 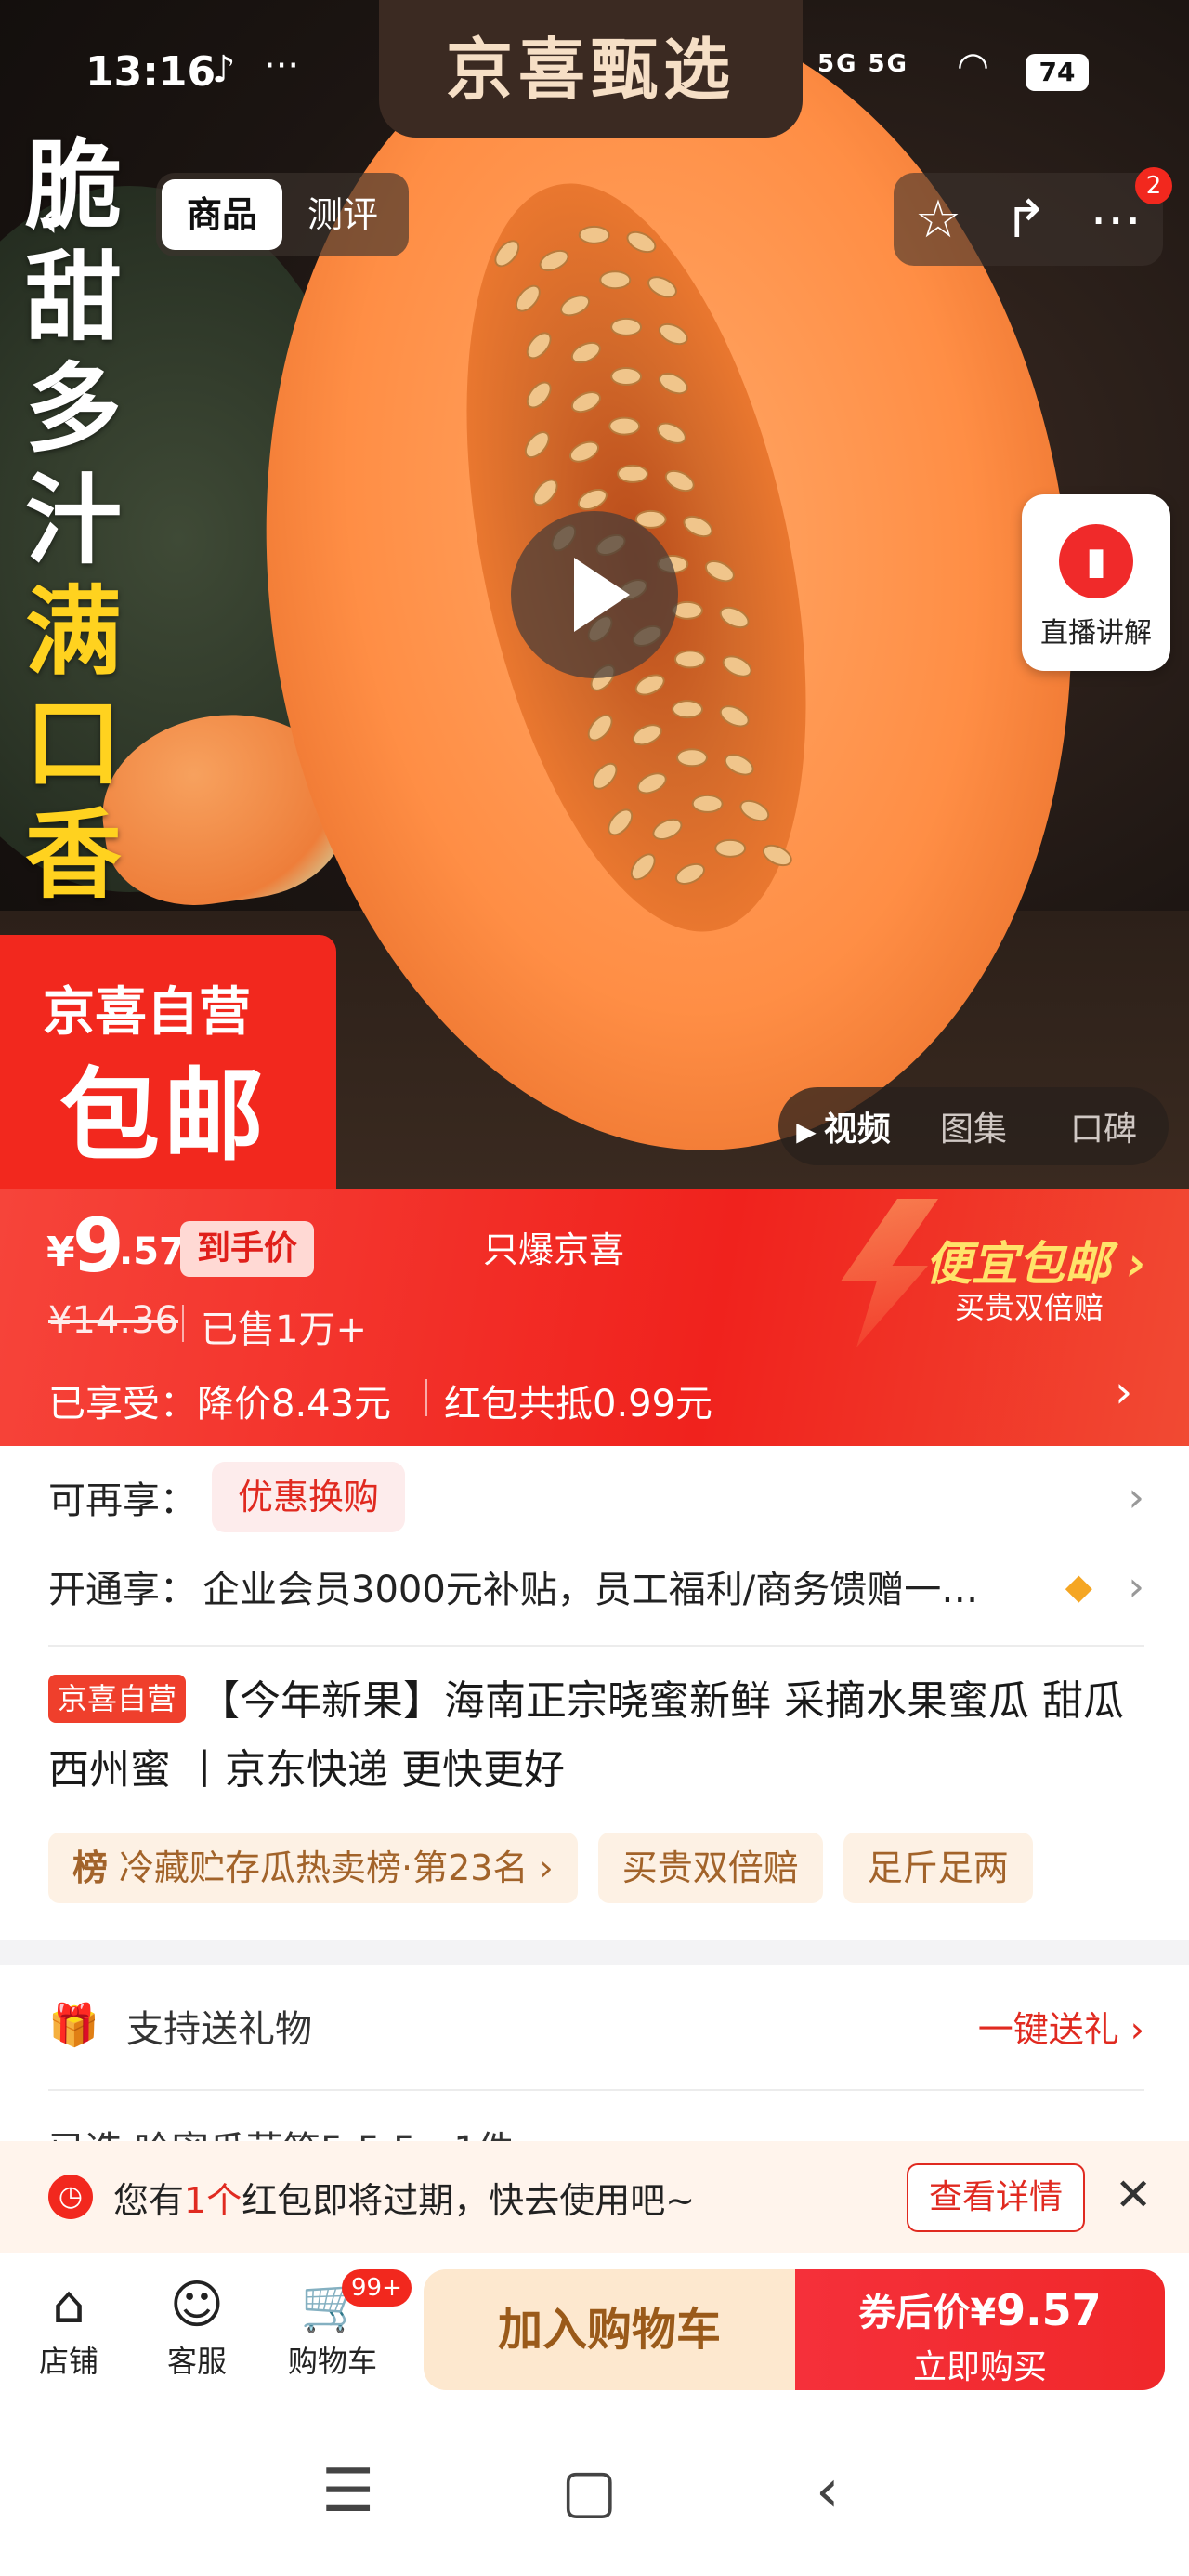 What do you see at coordinates (344, 2325) in the screenshot?
I see `nav-cart: 🛒 购物车 99+` at bounding box center [344, 2325].